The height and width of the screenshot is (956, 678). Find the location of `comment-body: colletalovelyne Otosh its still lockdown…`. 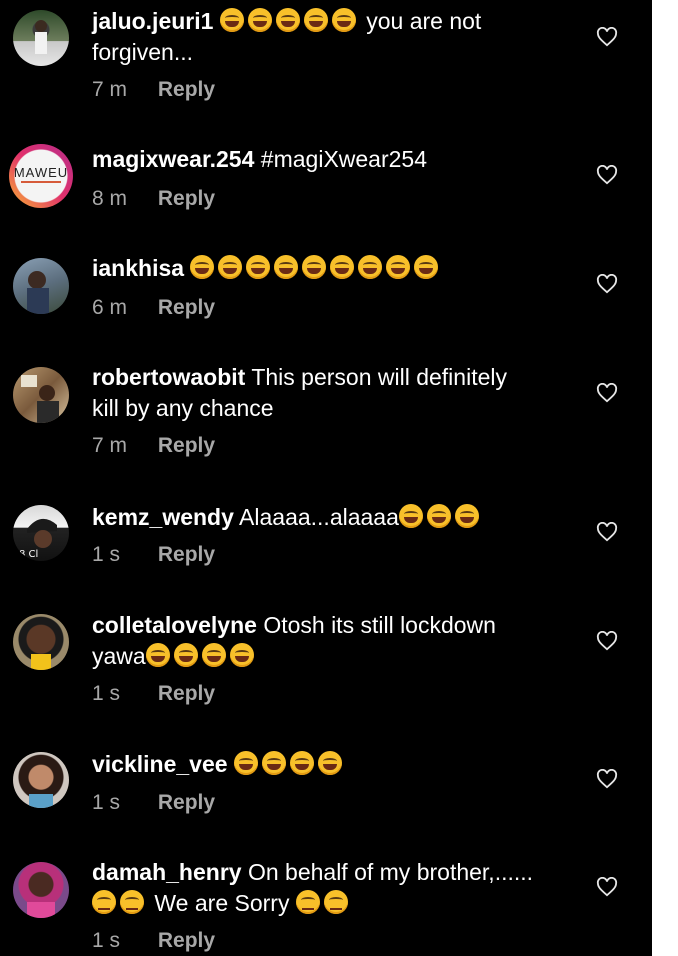

comment-body: colletalovelyne Otosh its still lockdown… is located at coordinates (327, 641).